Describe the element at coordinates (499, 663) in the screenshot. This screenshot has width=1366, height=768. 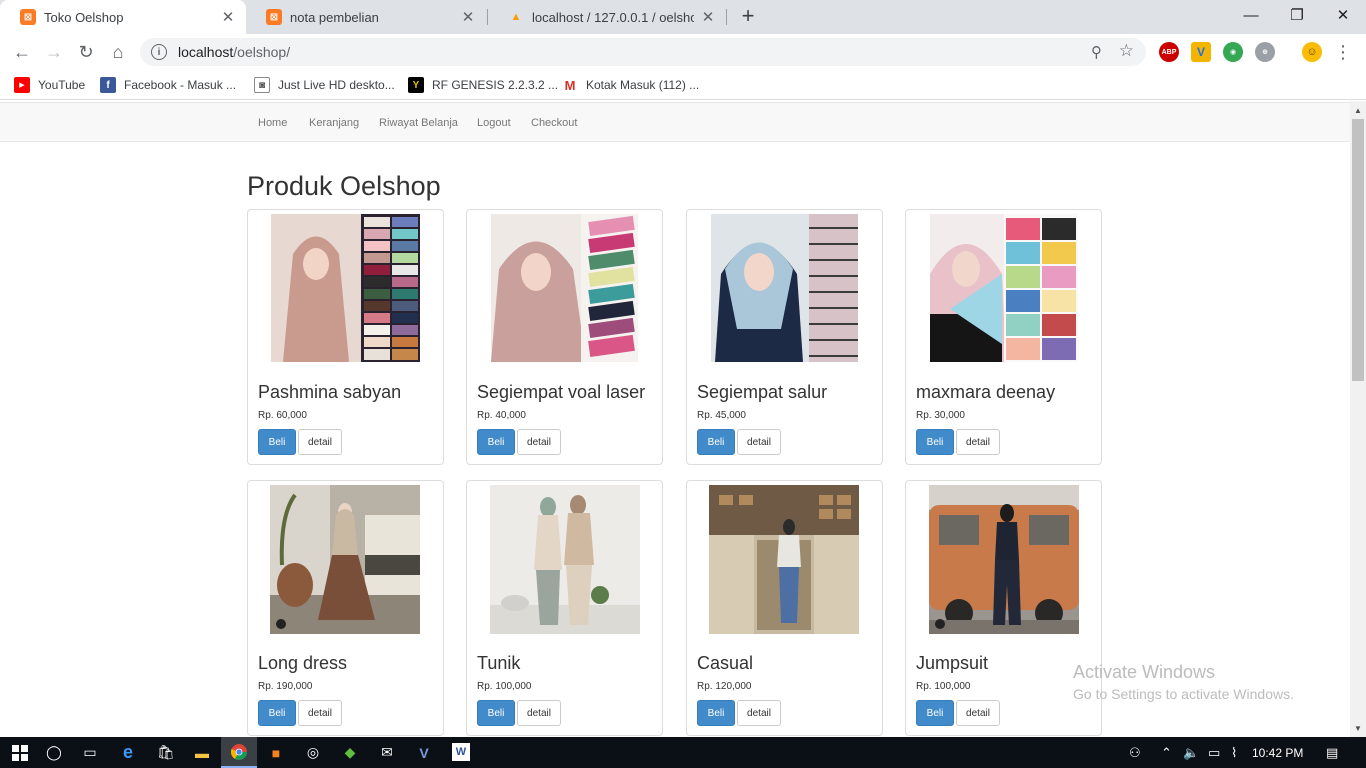
I see `product-name: Tunik` at that location.